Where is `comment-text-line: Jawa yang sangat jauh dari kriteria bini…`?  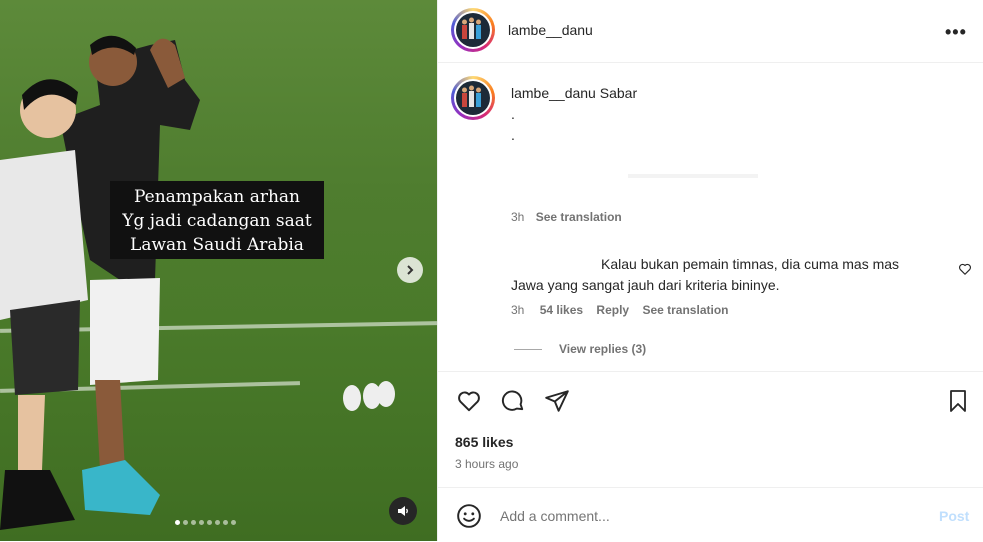 comment-text-line: Jawa yang sangat jauh dari kriteria bini… is located at coordinates (645, 285).